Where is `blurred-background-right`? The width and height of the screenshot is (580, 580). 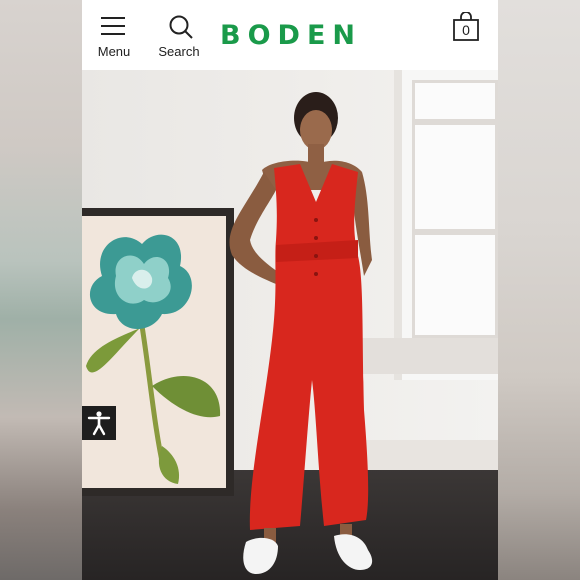 blurred-background-right is located at coordinates (539, 290).